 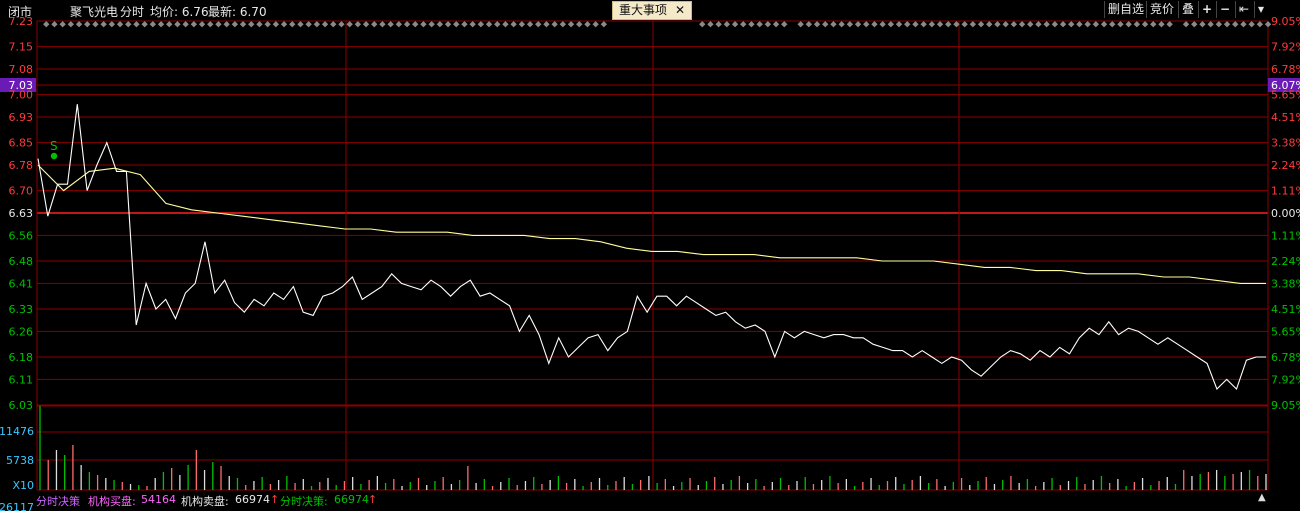 What do you see at coordinates (1187, 9) in the screenshot?
I see `overlay-button: 叠` at bounding box center [1187, 9].